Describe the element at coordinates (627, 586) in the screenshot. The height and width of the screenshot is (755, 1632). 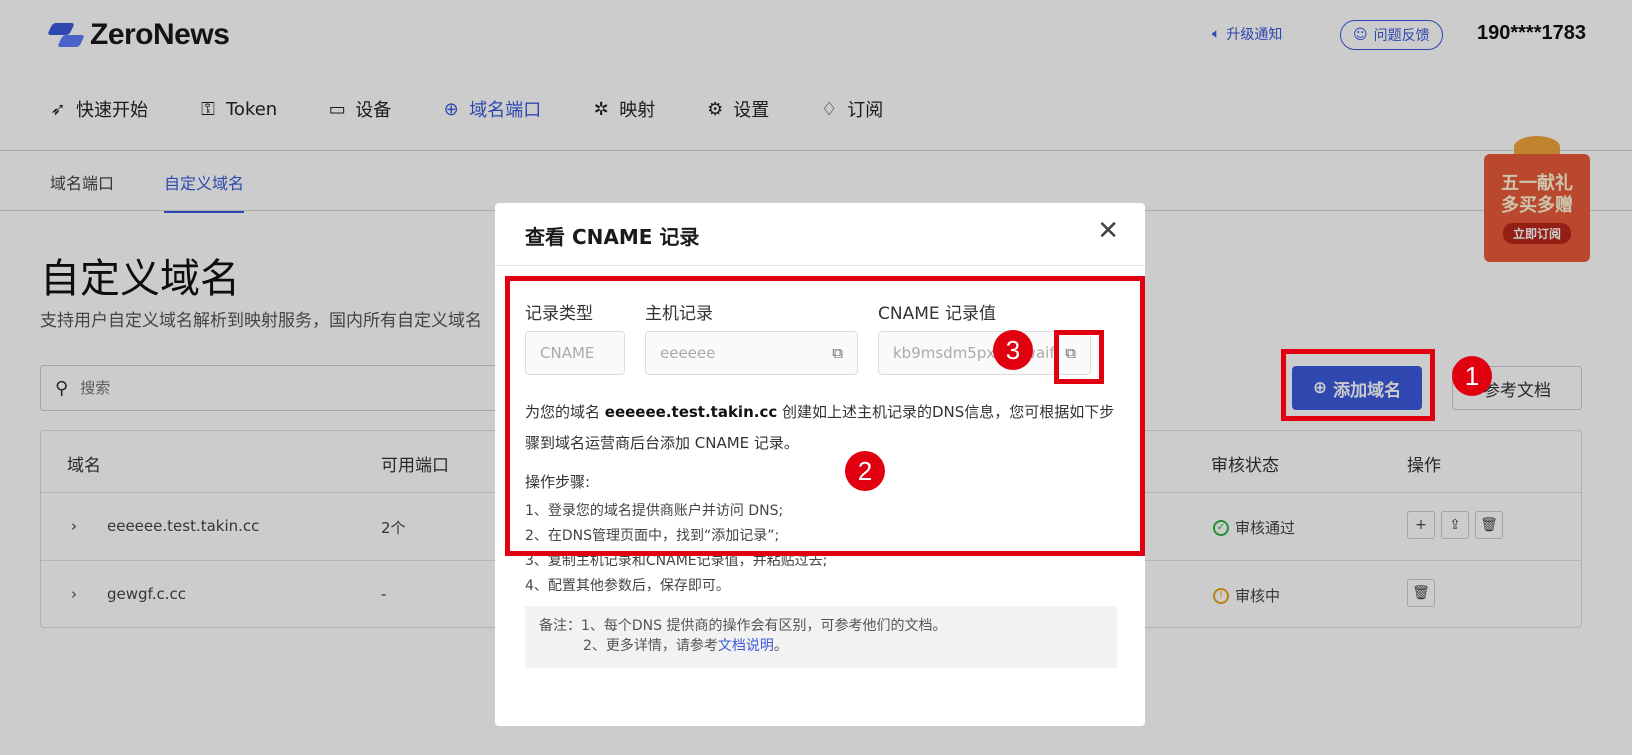
I see `step-item: 4、配置其他参数后，保存即可。` at that location.